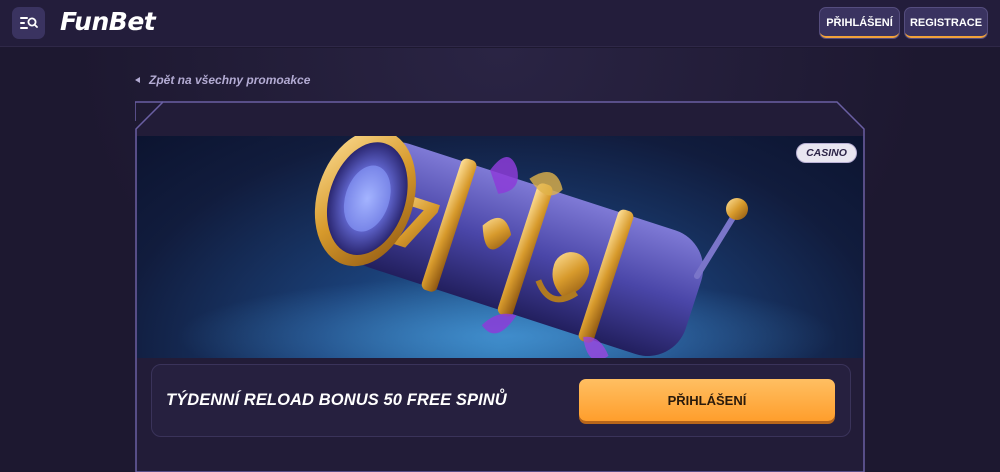  Describe the element at coordinates (707, 400) in the screenshot. I see `promo-login-button: PŘIHLÁŠENÍ` at that location.